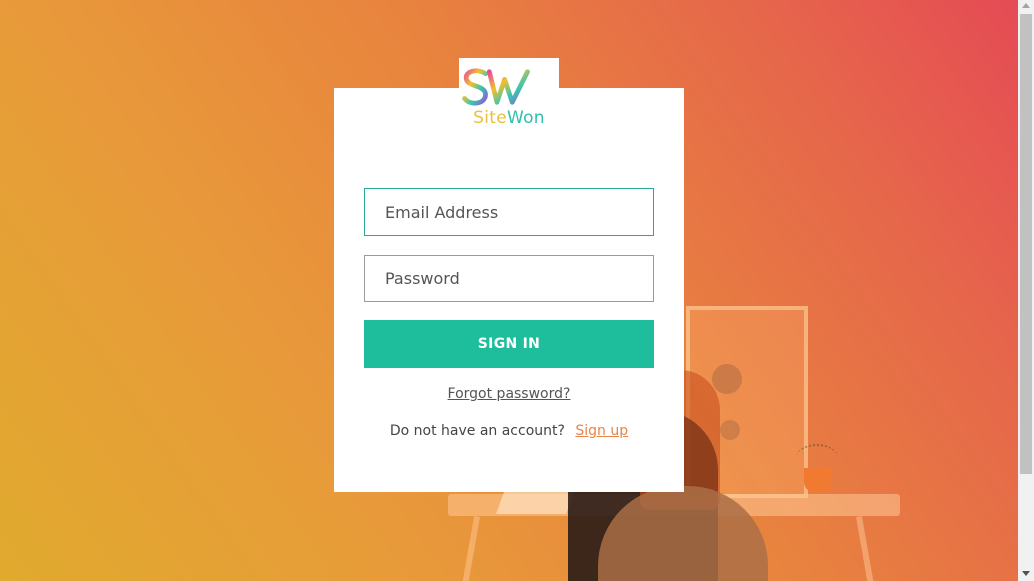 The width and height of the screenshot is (1034, 581). I want to click on sign-in-button: SIGN IN, so click(509, 344).